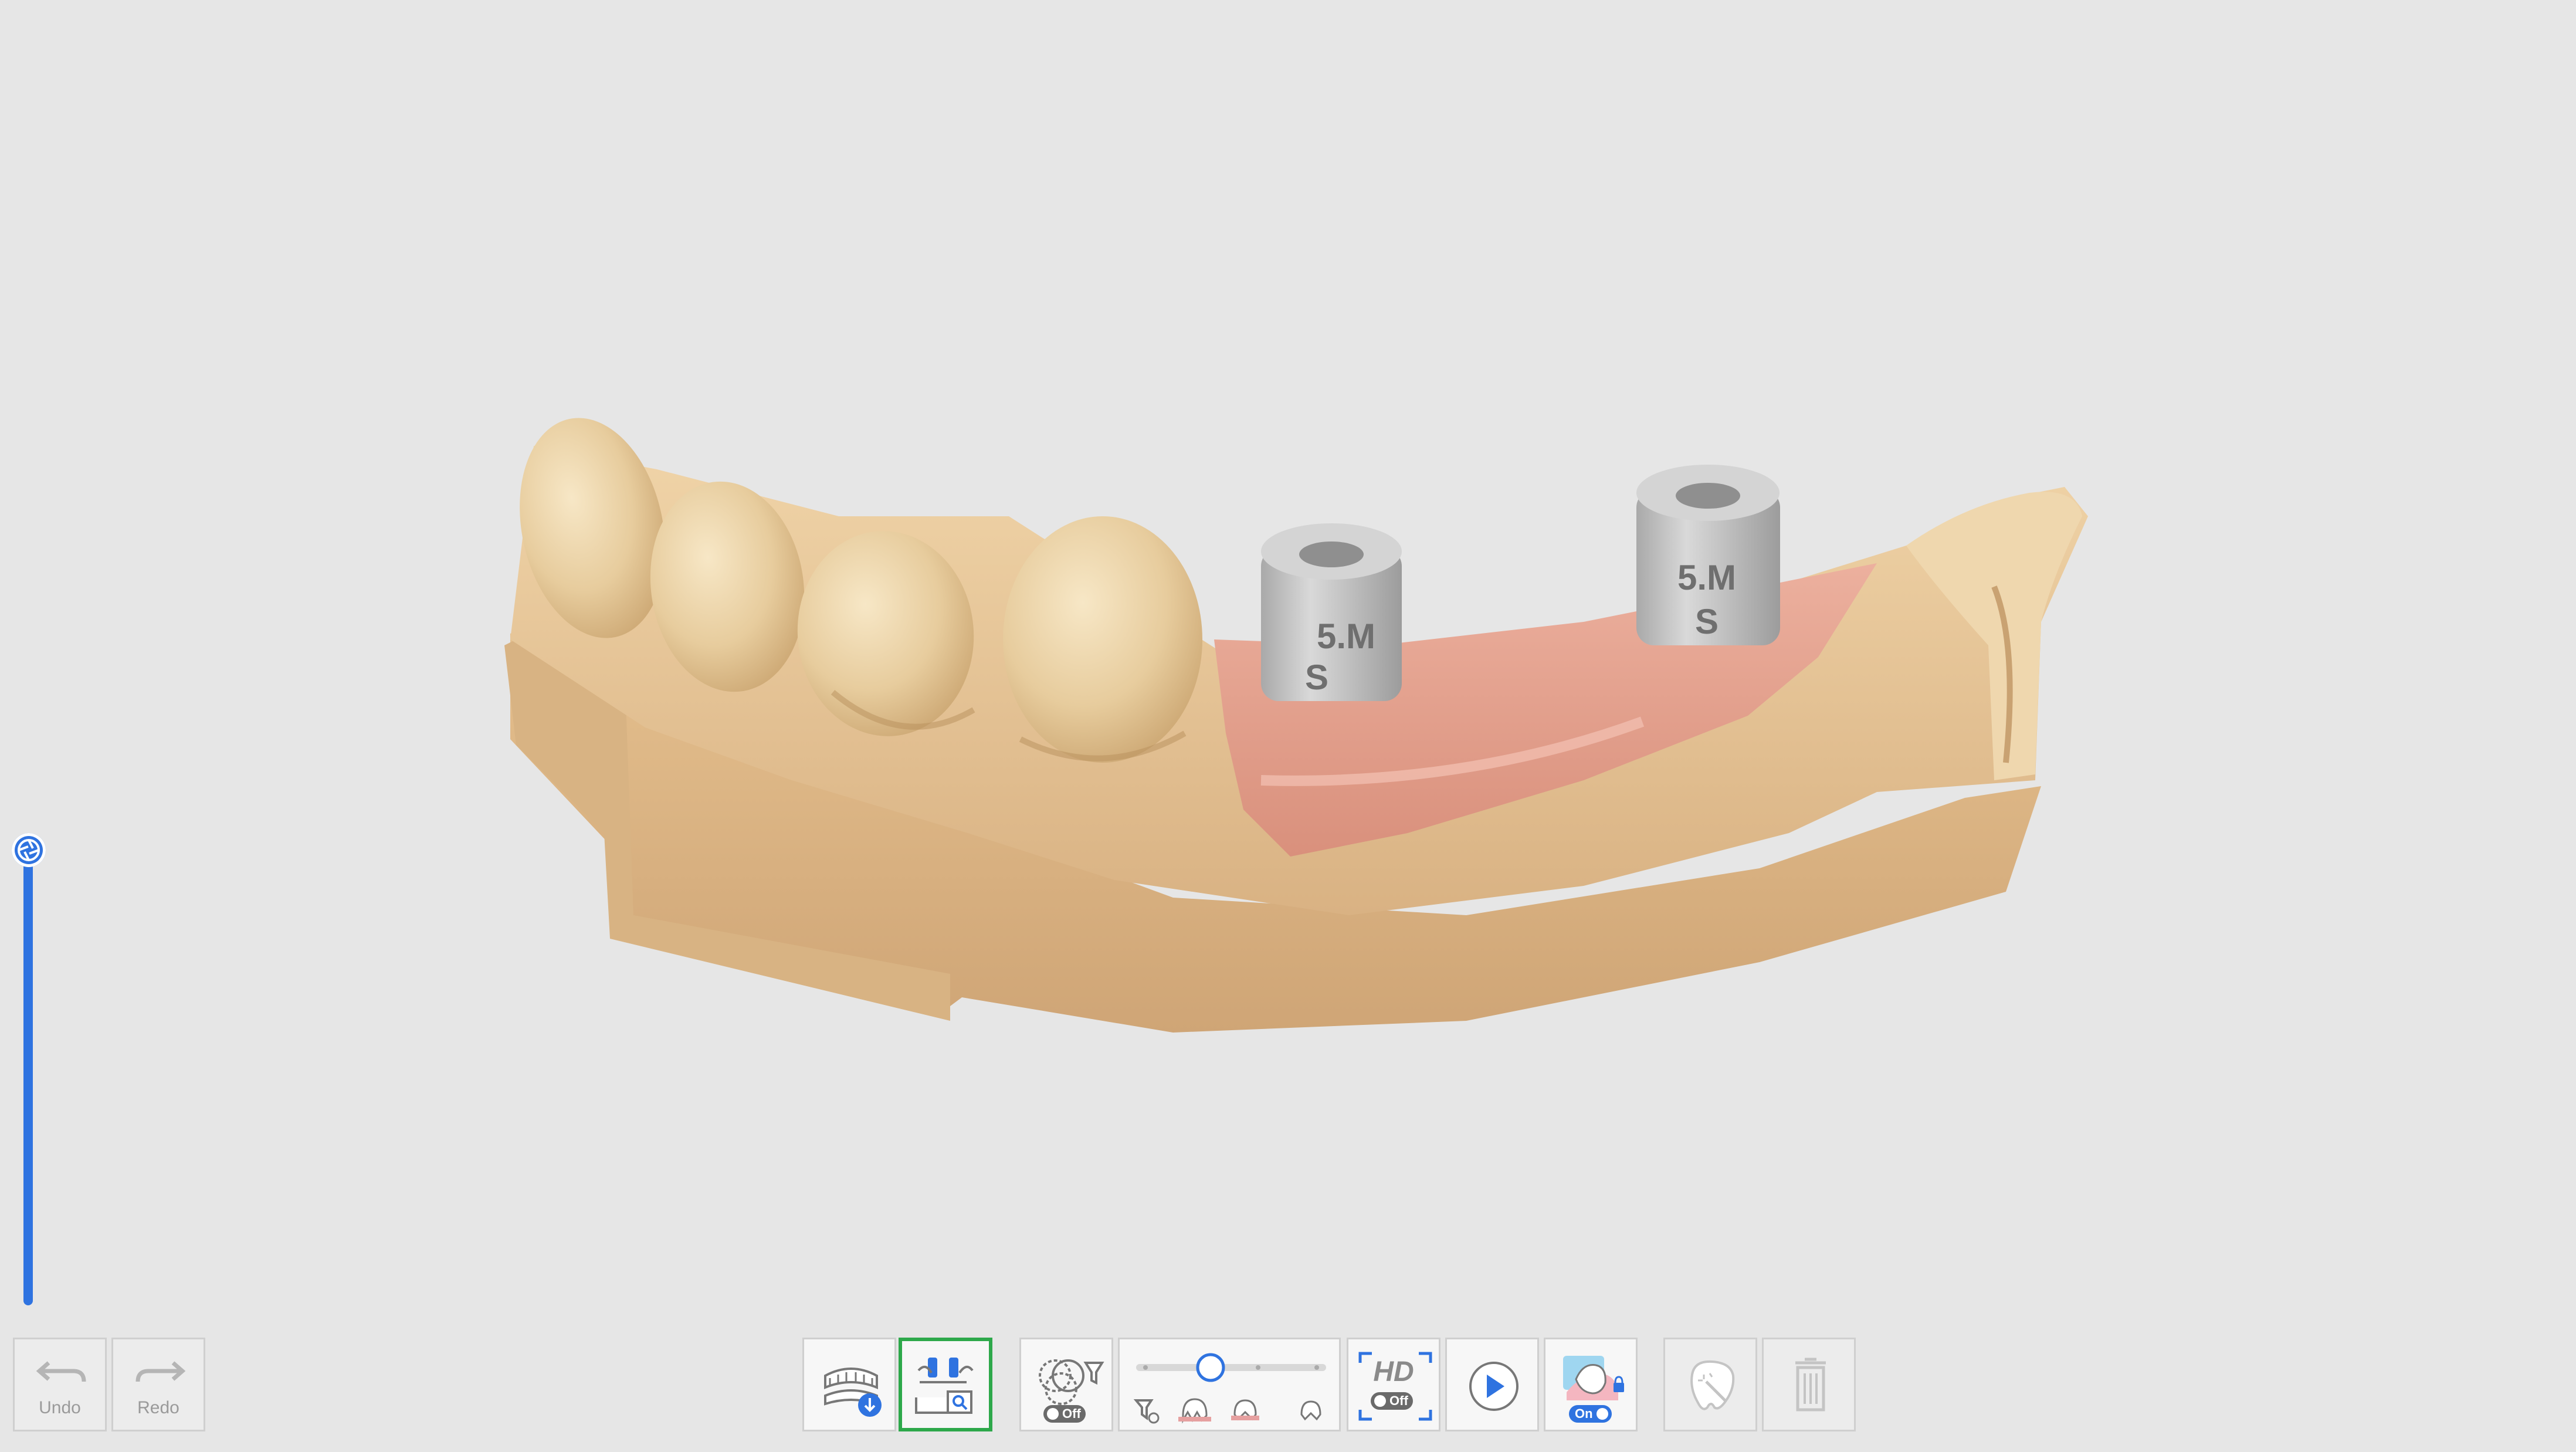 Image resolution: width=2576 pixels, height=1452 pixels. I want to click on scanbody-2-label-1: 5.M, so click(1707, 577).